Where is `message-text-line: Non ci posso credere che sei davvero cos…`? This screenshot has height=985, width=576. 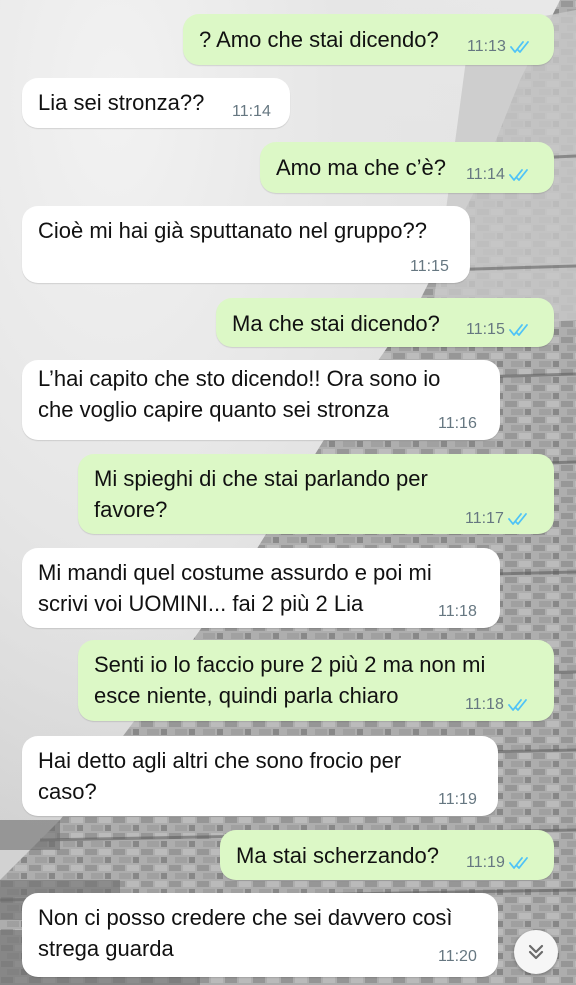 message-text-line: Non ci posso credere che sei davvero cos… is located at coordinates (245, 917).